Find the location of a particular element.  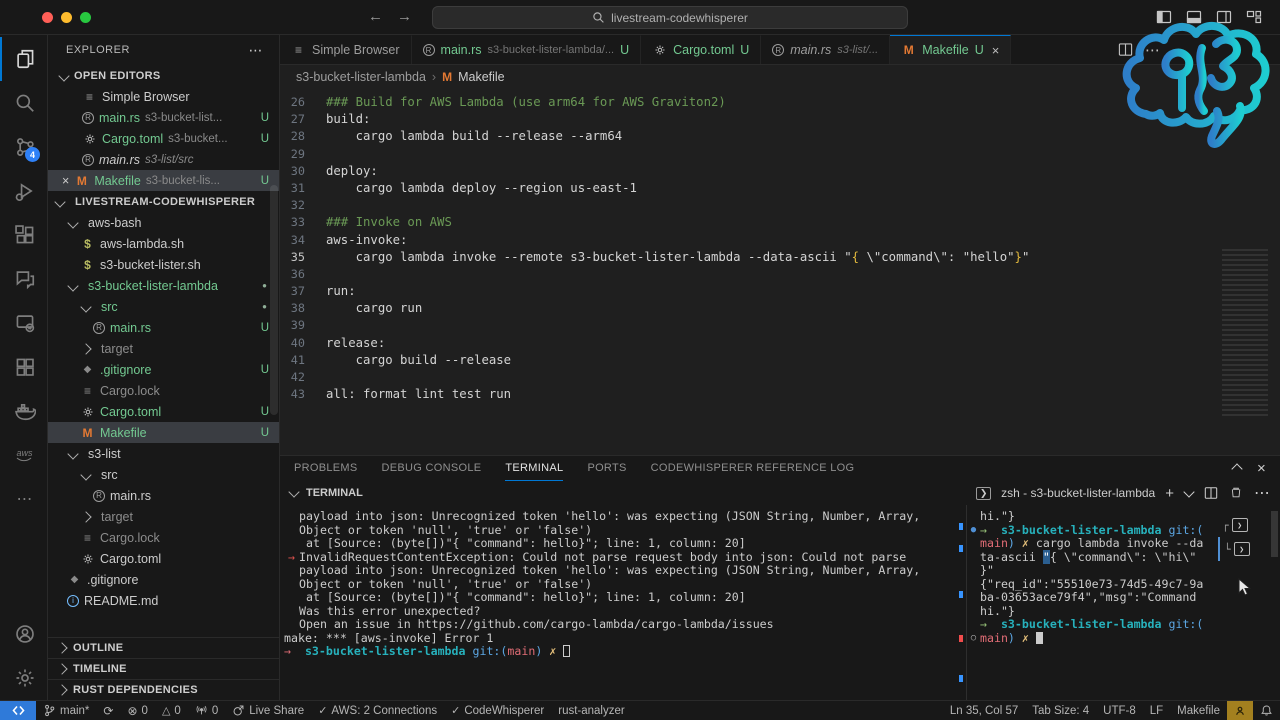

code-line: 36 is located at coordinates (780, 274).